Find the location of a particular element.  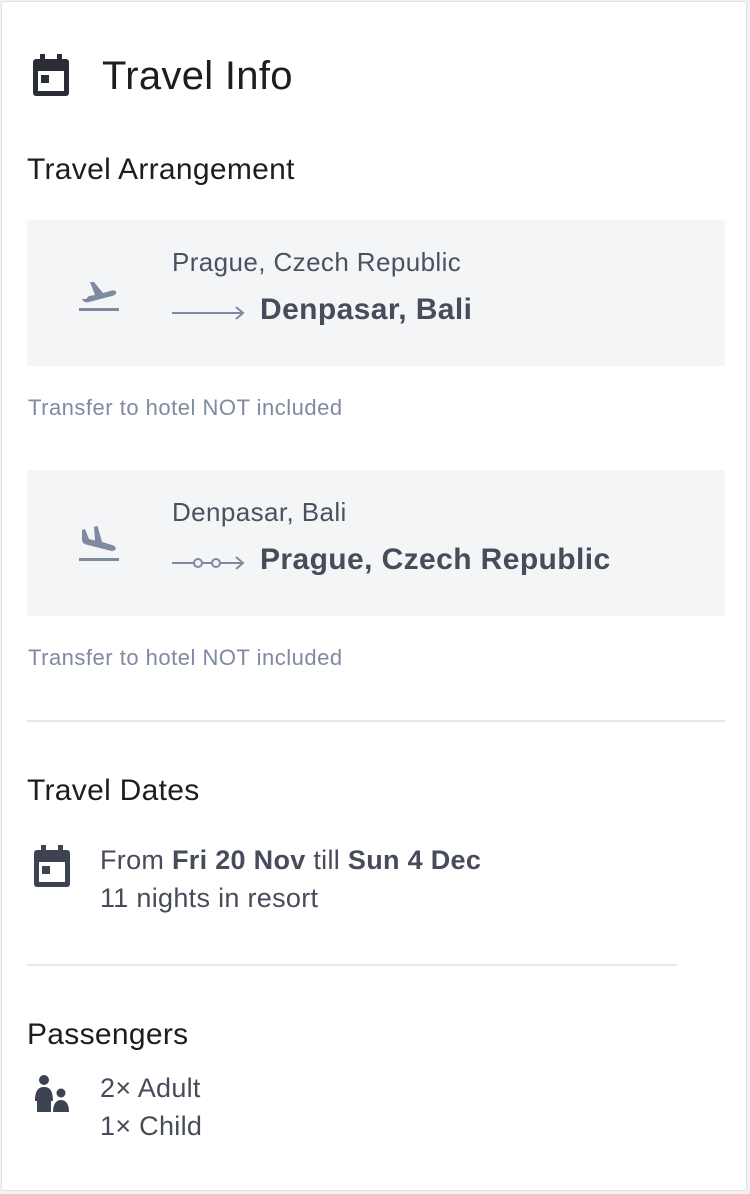

plane-takeoff-icon is located at coordinates (99, 296).